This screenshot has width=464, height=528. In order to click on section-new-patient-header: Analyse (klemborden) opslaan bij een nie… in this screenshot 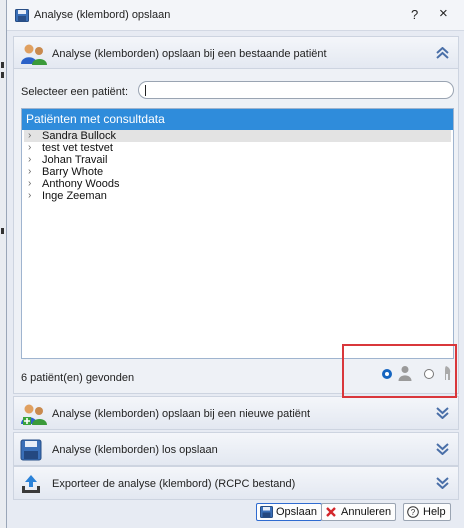, I will do `click(236, 413)`.